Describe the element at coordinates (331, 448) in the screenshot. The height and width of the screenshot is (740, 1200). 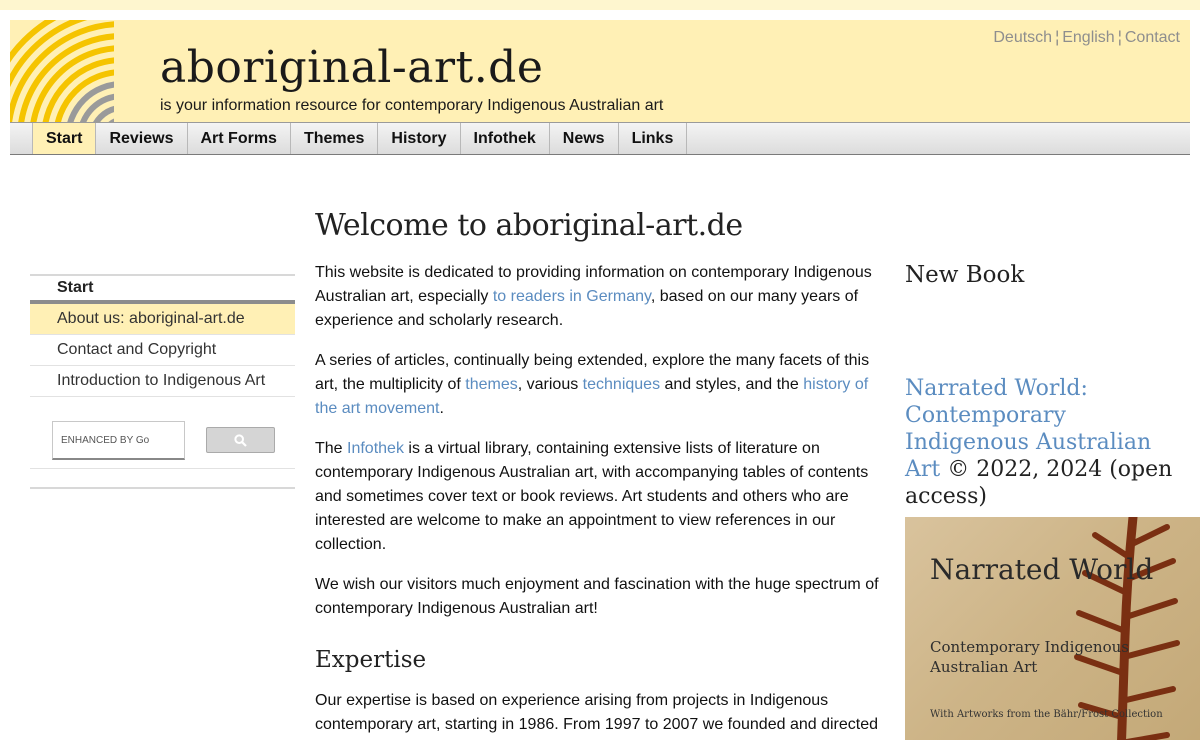
I see `text: The` at that location.